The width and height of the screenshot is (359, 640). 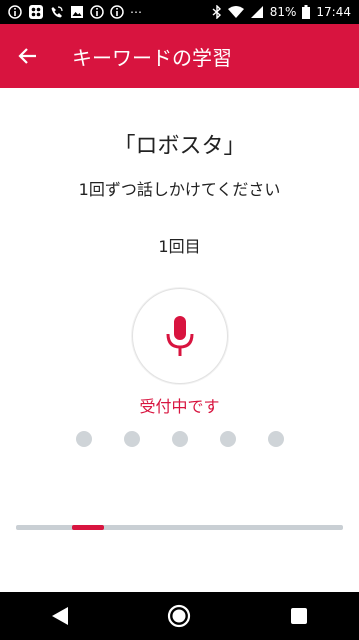 What do you see at coordinates (179, 189) in the screenshot?
I see `instruction-text: 1回ずつ話しかけてください` at bounding box center [179, 189].